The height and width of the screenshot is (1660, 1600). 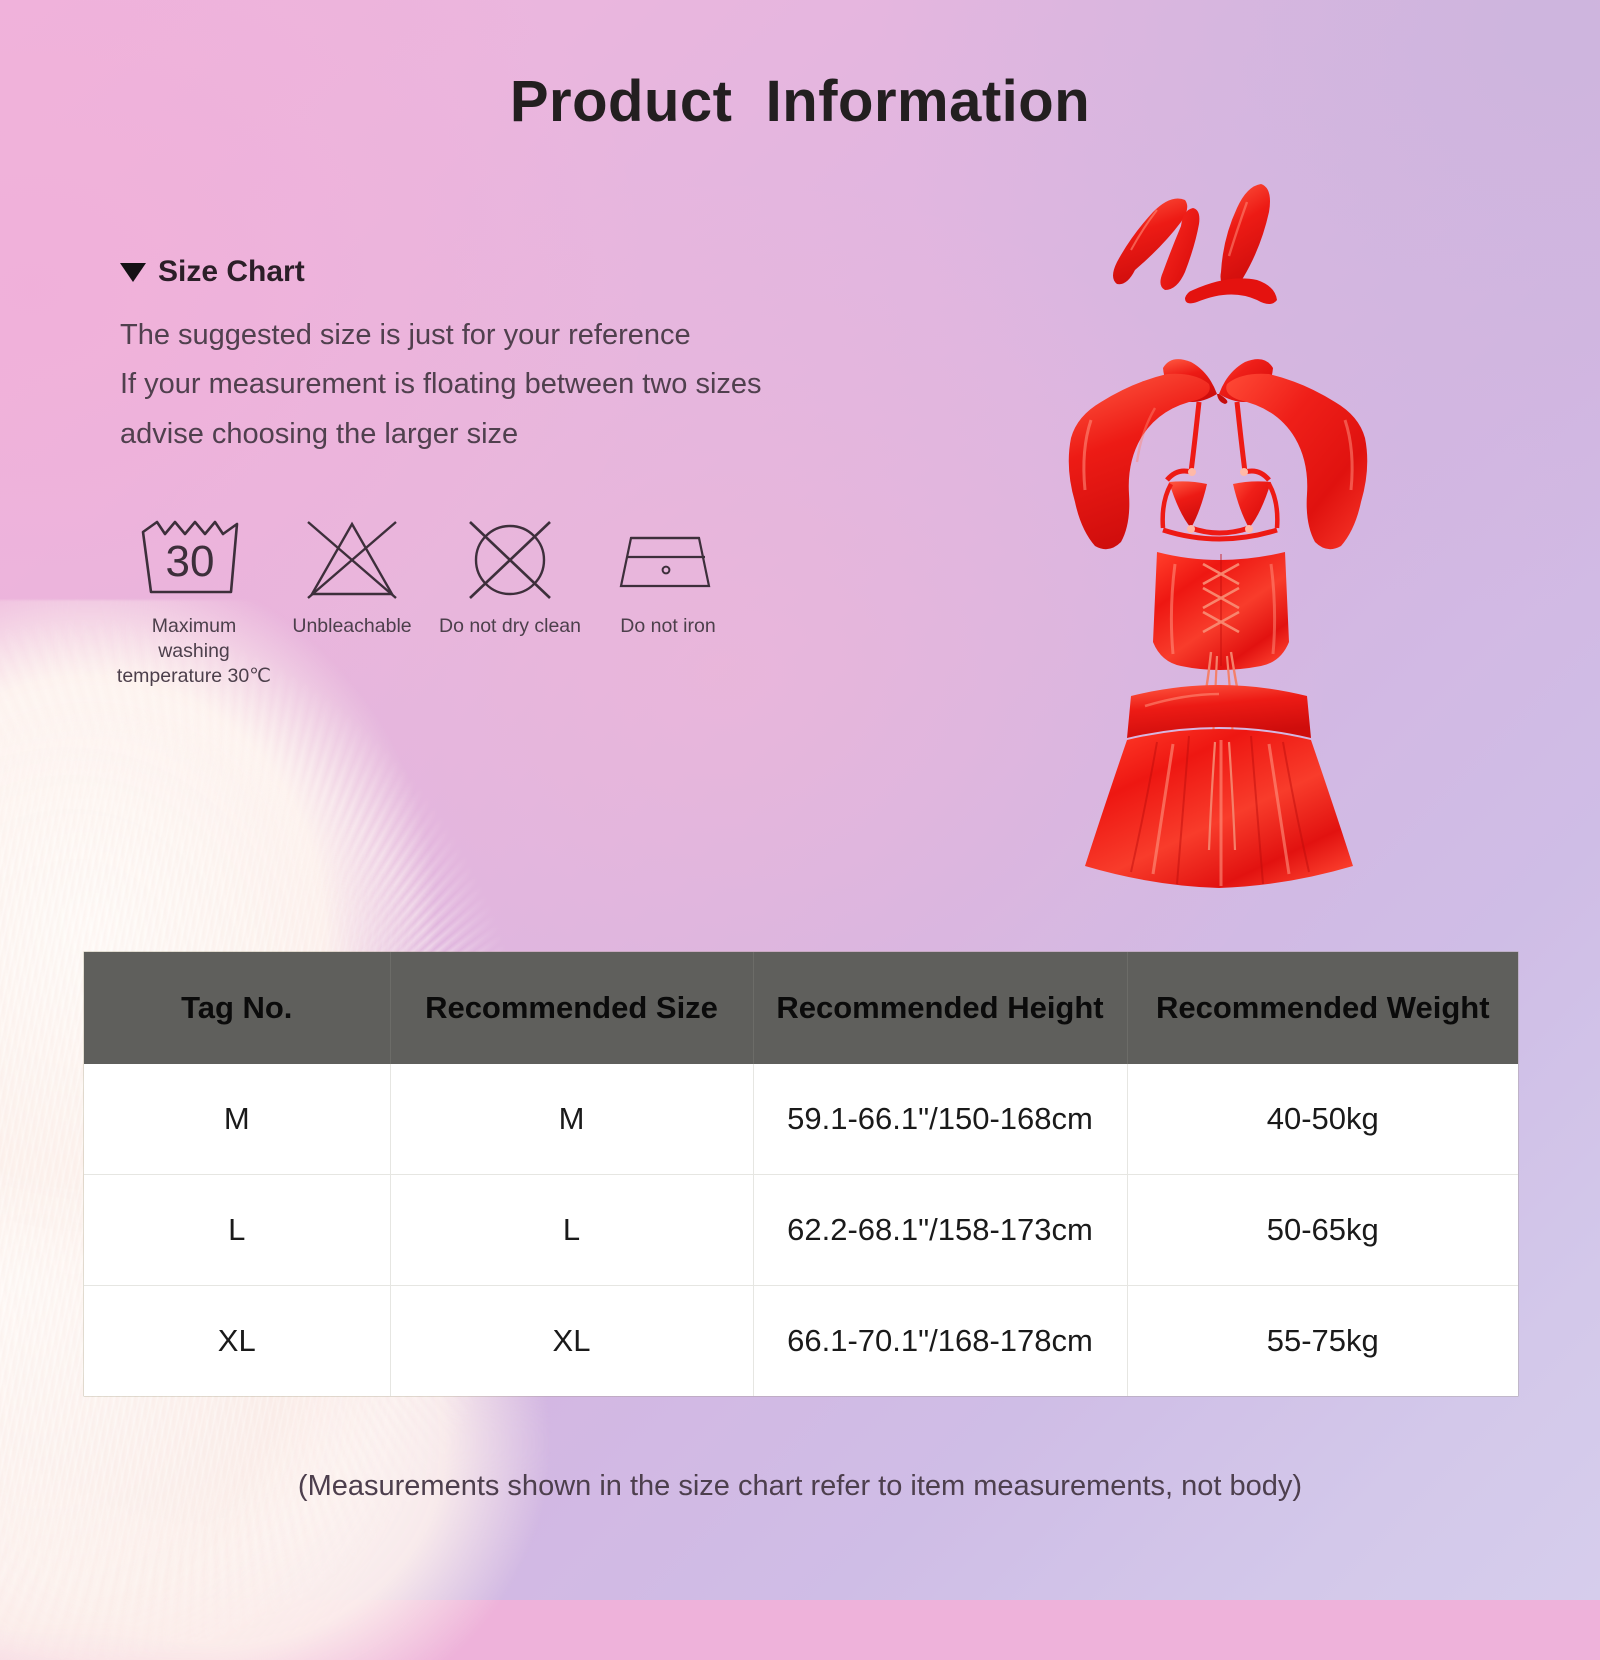 I want to click on cell-recommended-height: 62.2-68.1"/158-173cm, so click(x=940, y=1230).